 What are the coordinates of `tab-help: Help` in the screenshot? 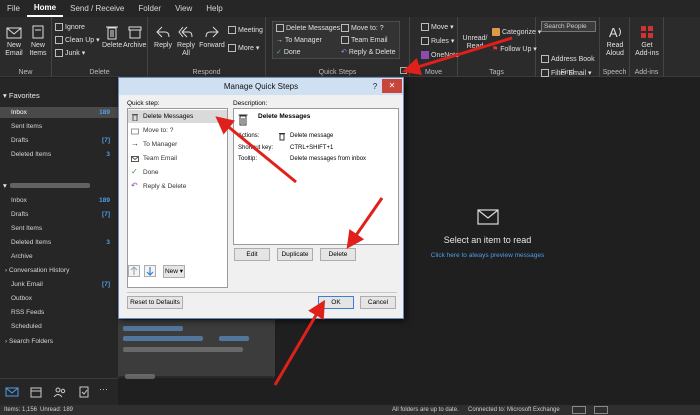 It's located at (214, 8).